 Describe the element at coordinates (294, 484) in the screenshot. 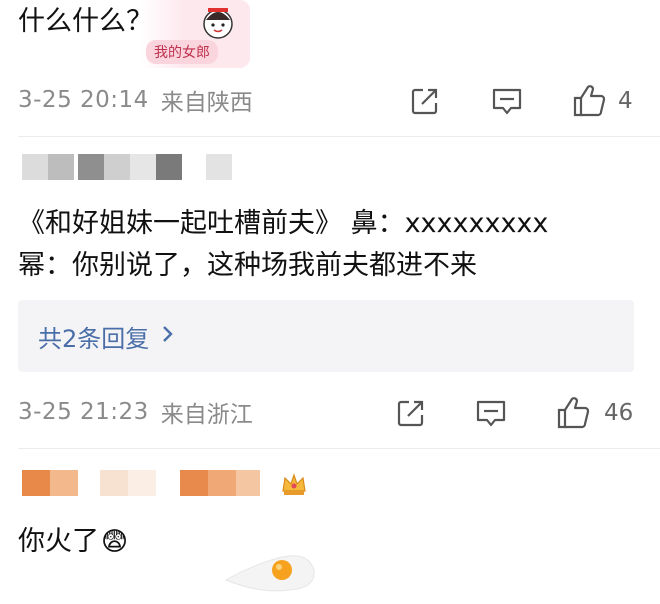

I see `crown-icon` at that location.